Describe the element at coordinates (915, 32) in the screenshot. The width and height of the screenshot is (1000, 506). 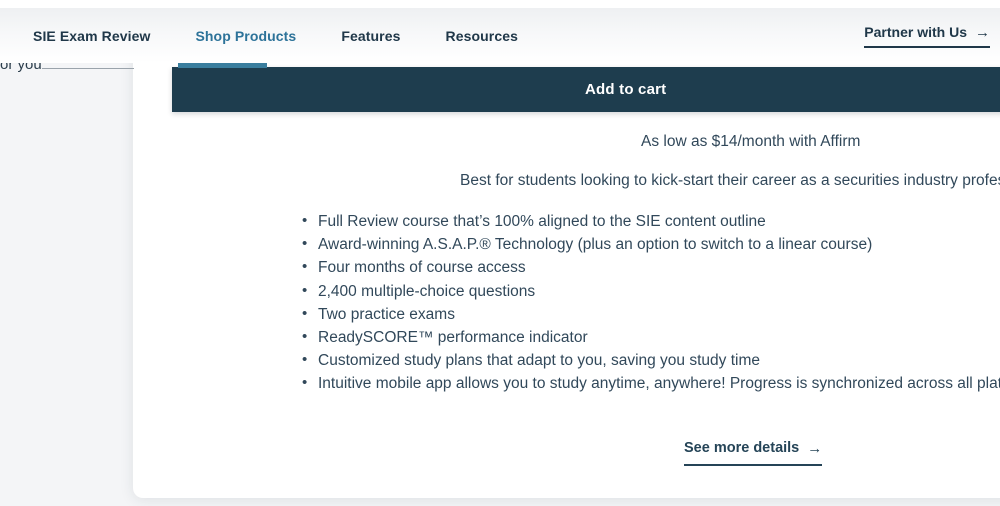
I see `partner-with-us-label: Partner with Us` at that location.